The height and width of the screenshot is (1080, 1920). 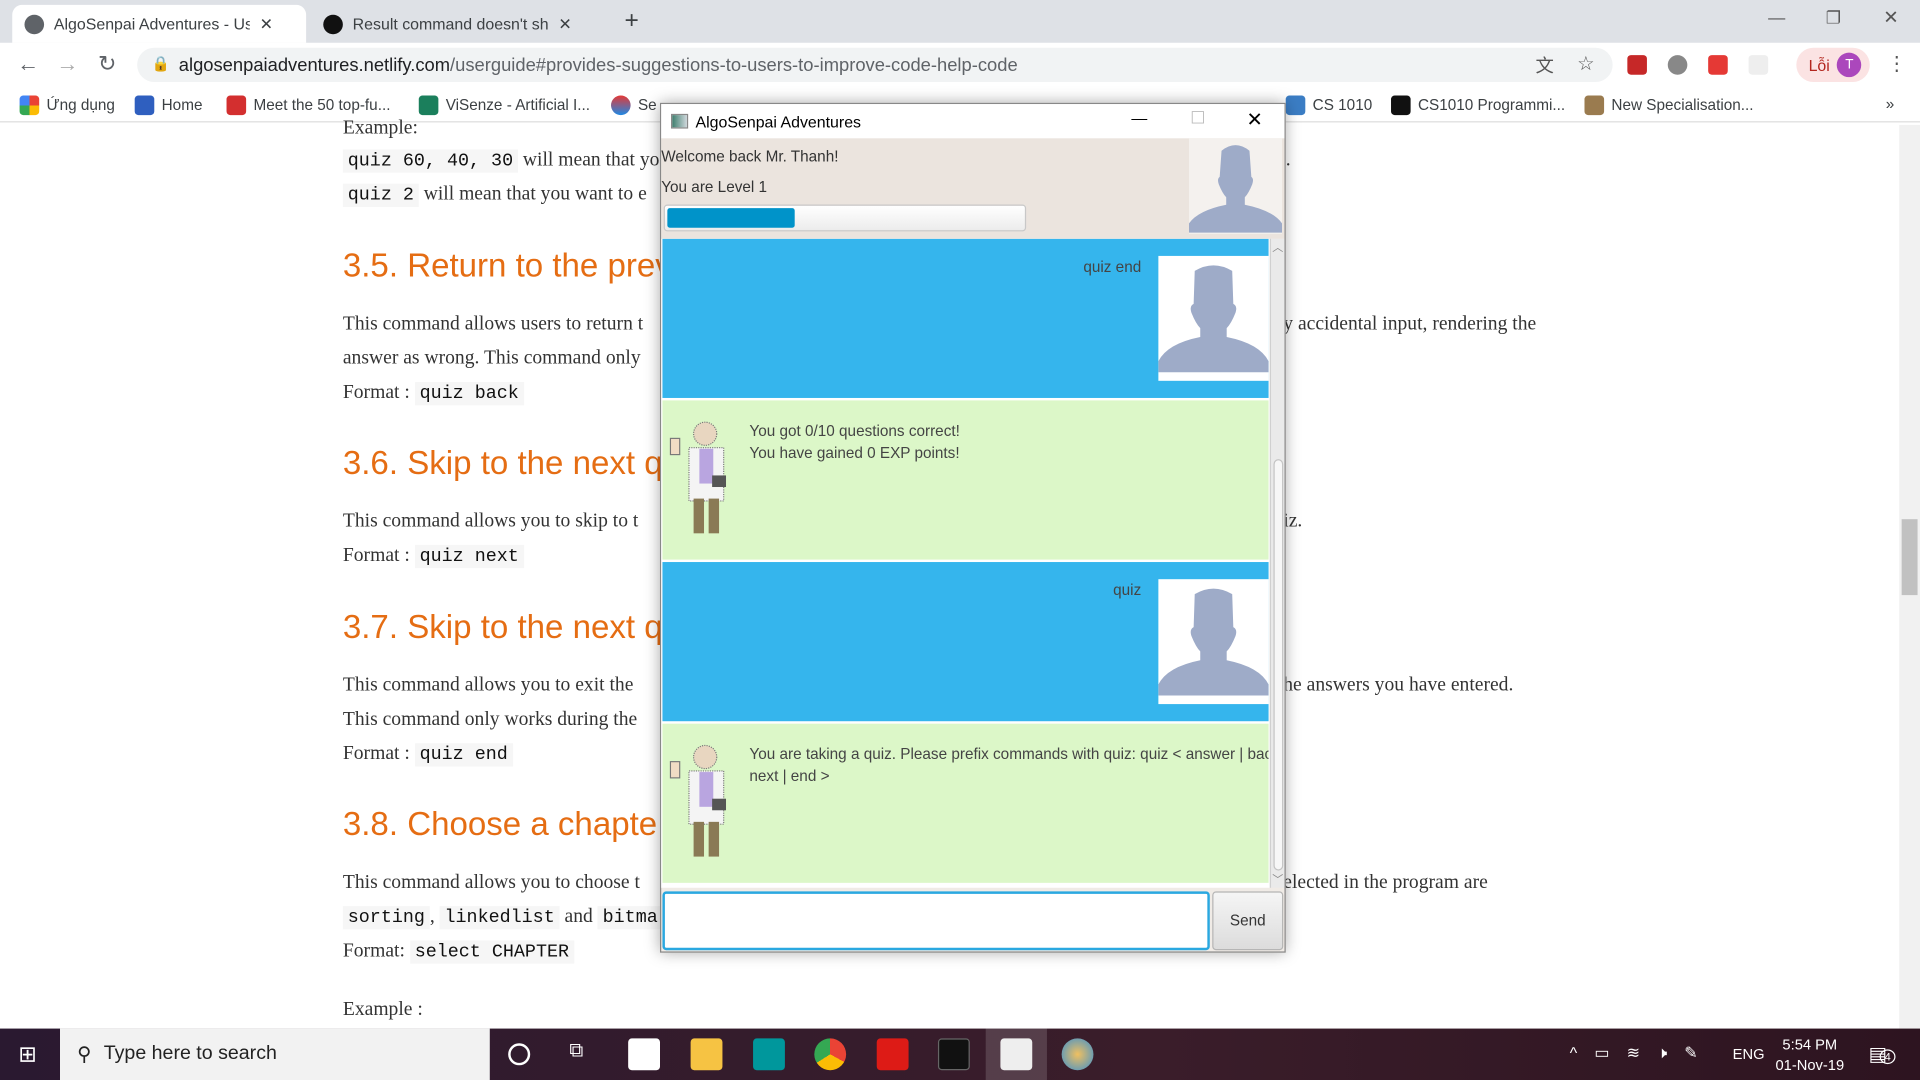 I want to click on close-button: ✕, so click(x=1255, y=120).